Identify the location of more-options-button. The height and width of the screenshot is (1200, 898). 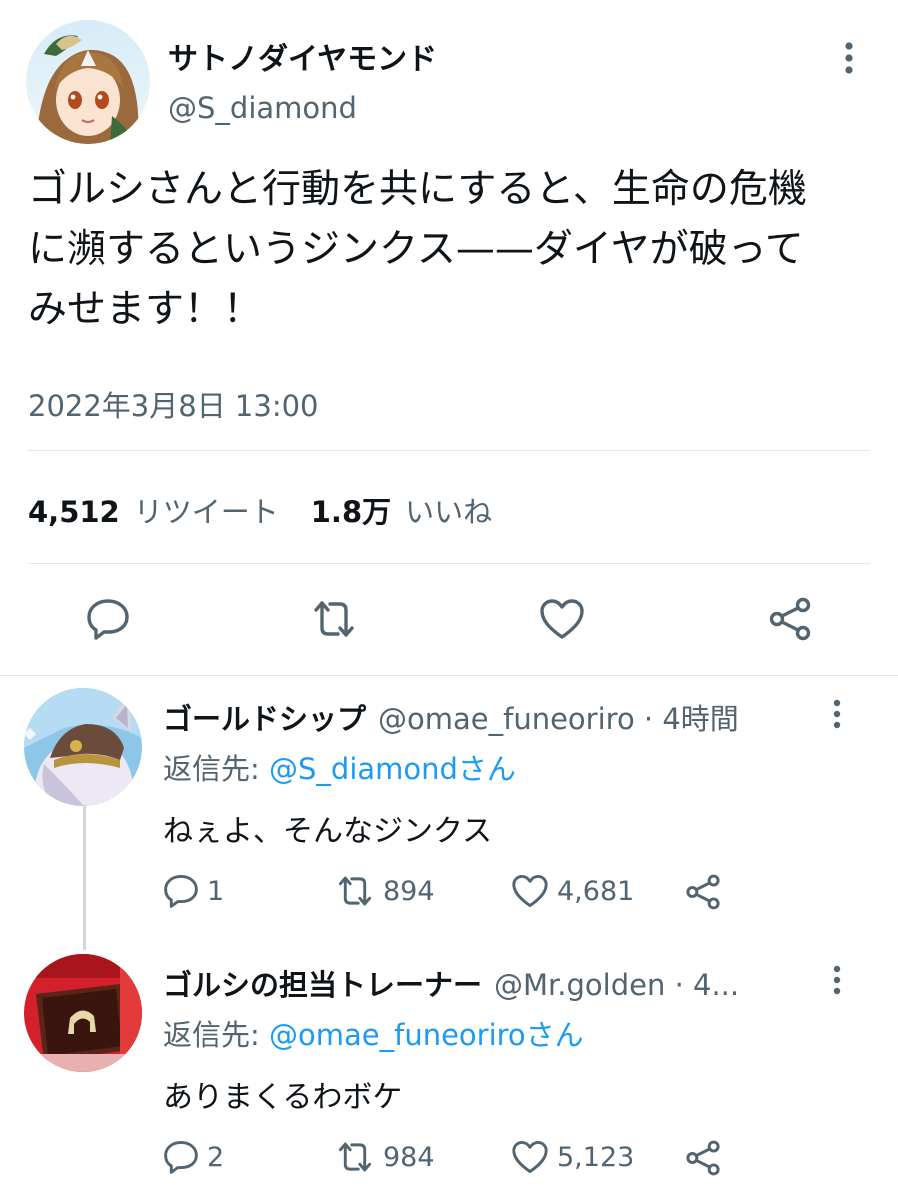
(849, 58).